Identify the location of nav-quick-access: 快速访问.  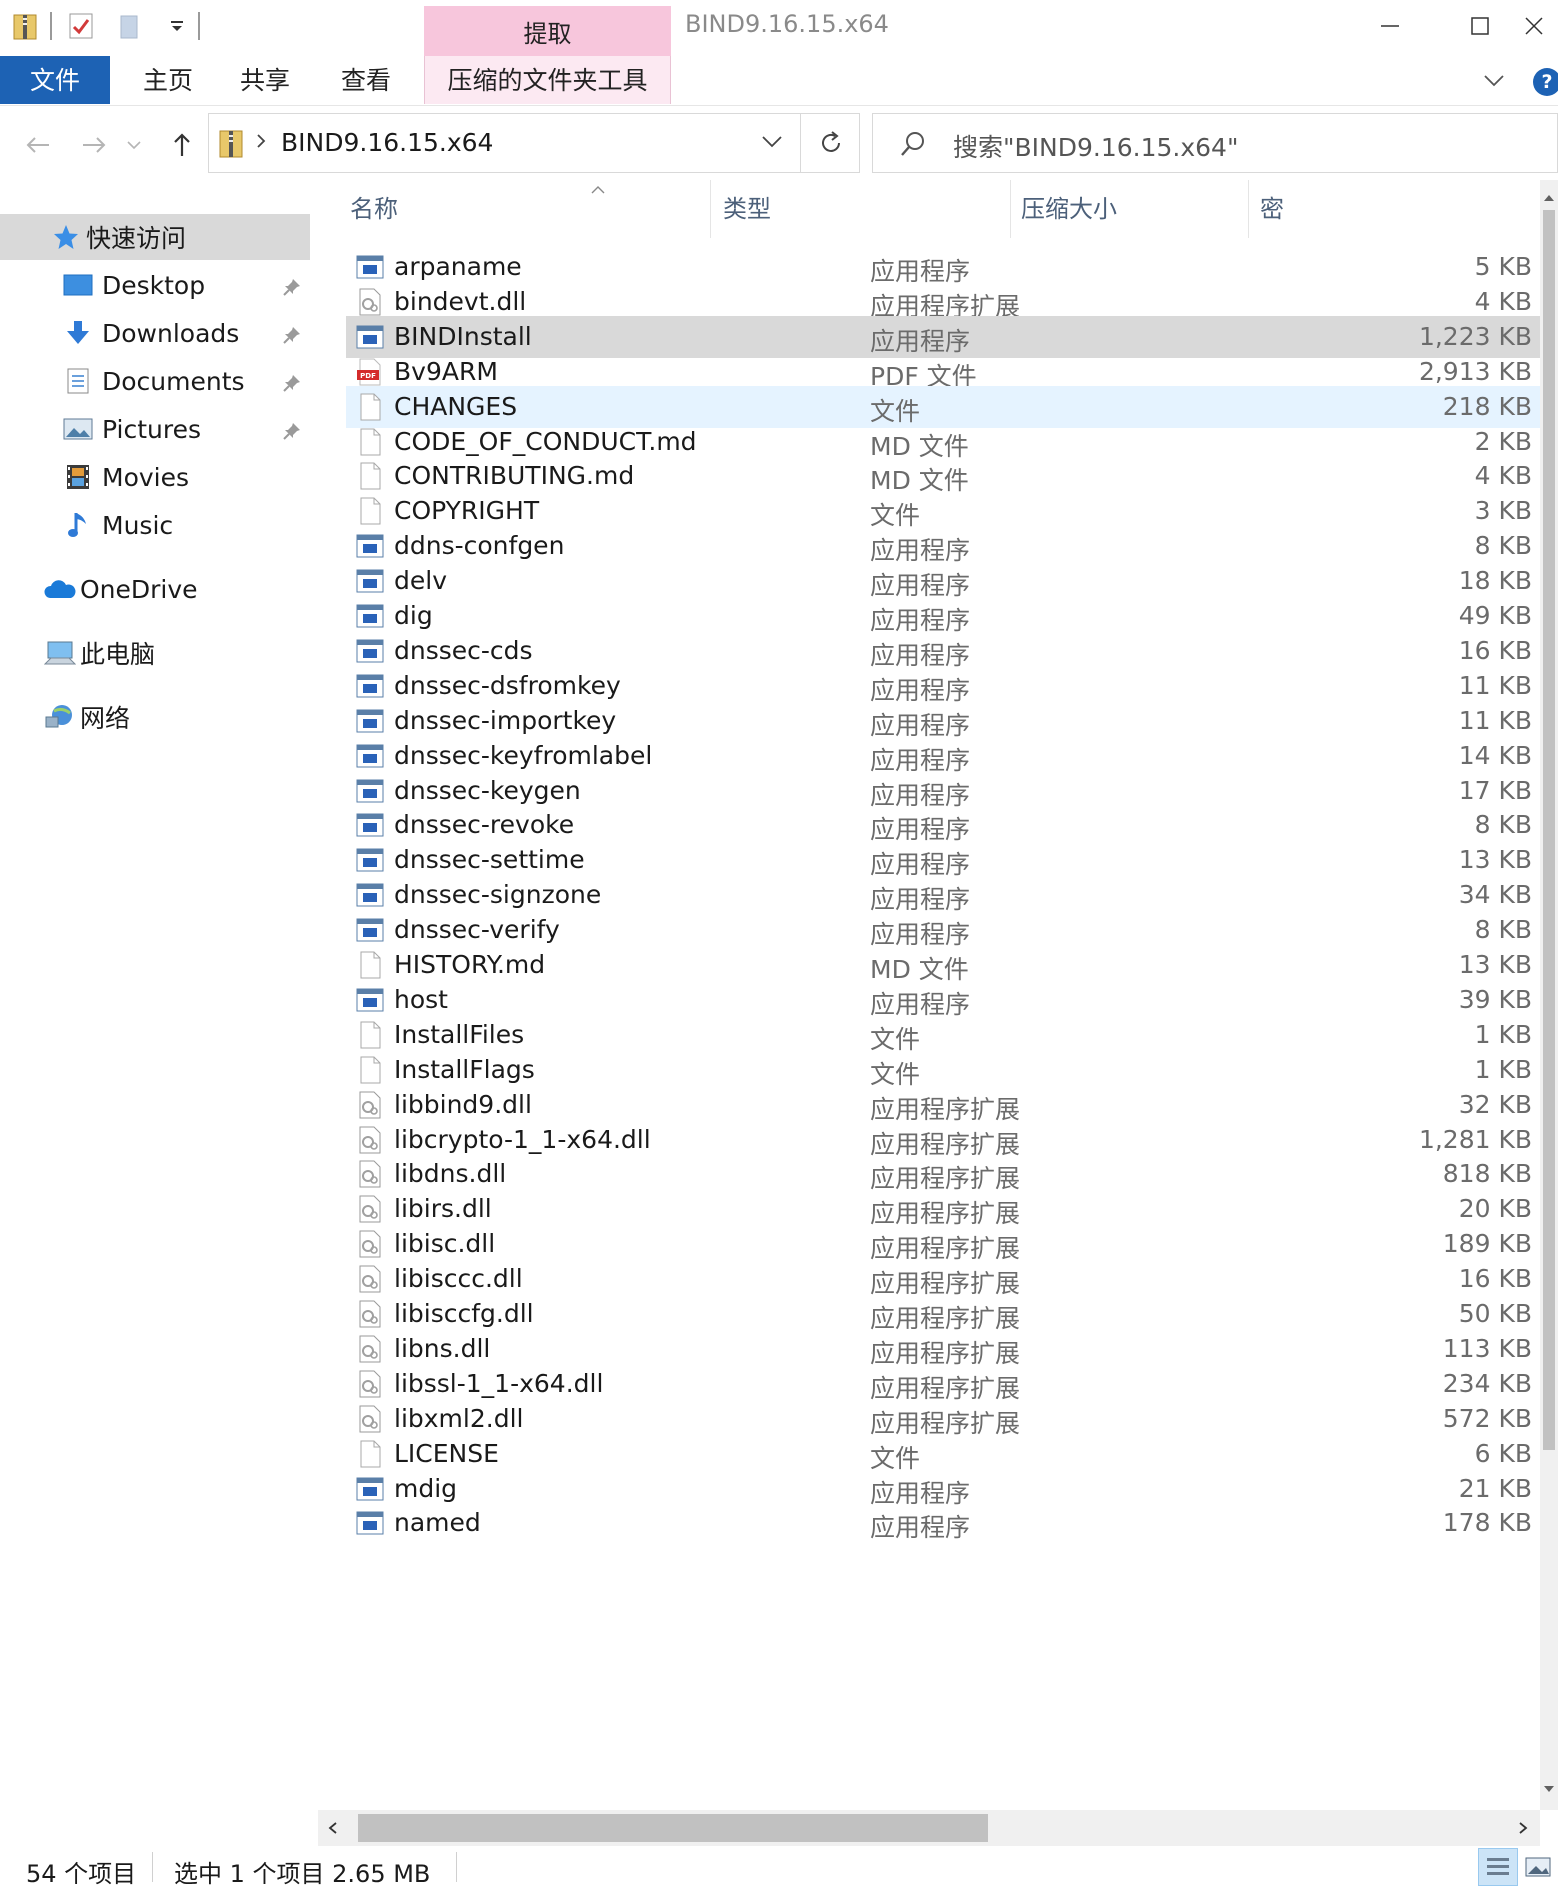
(155, 237).